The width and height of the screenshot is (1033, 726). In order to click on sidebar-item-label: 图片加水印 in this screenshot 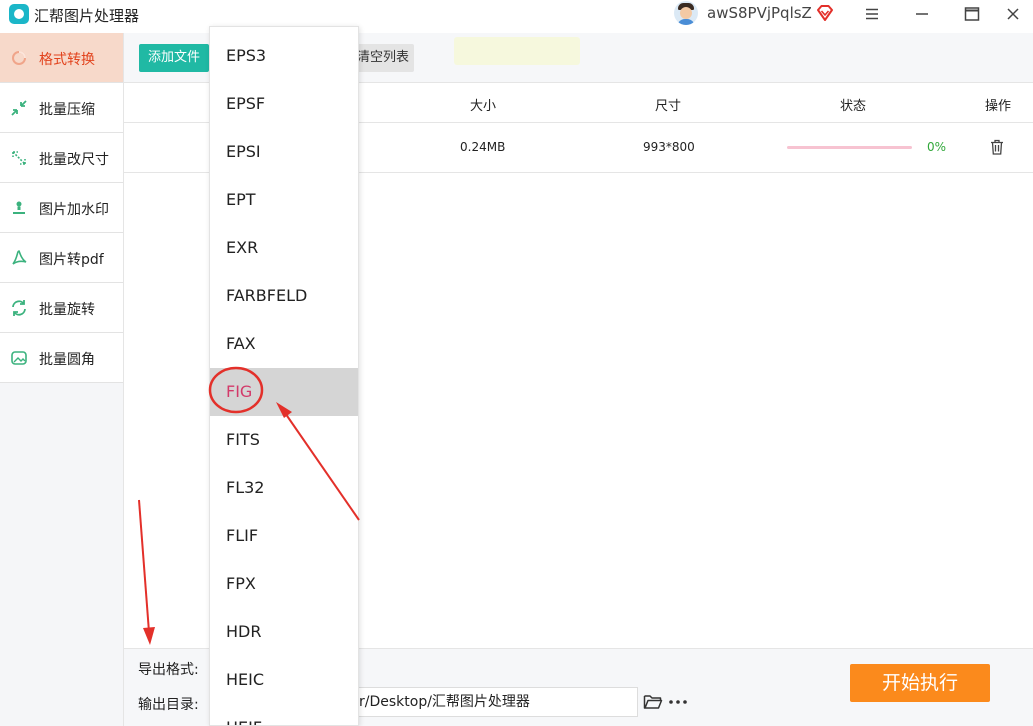, I will do `click(74, 210)`.